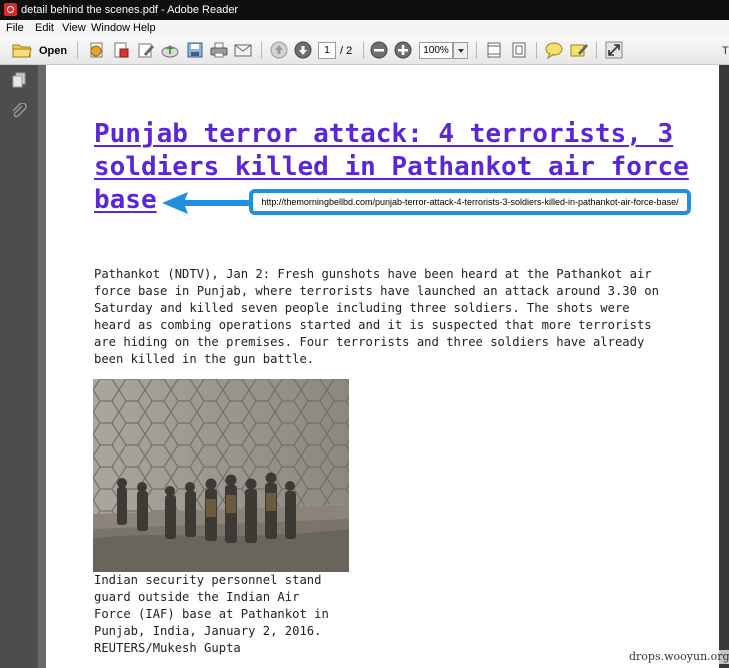 Image resolution: width=729 pixels, height=668 pixels. Describe the element at coordinates (279, 50) in the screenshot. I see `page-up-icon` at that location.